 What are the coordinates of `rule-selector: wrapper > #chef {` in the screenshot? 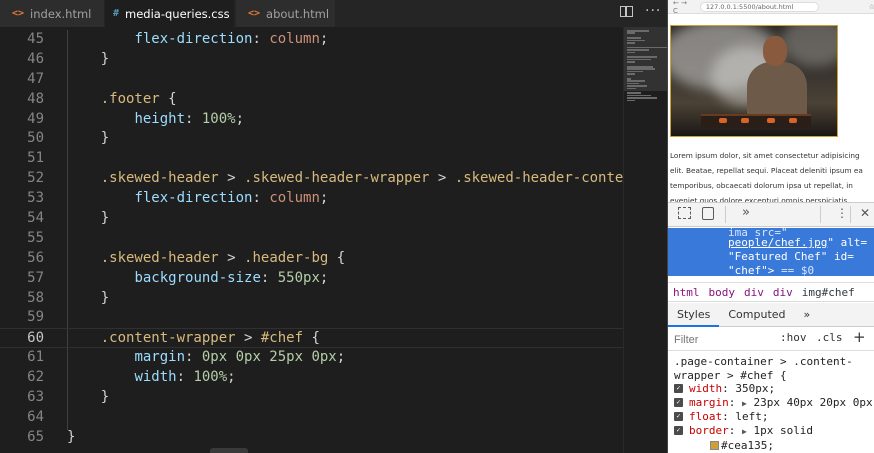 It's located at (771, 376).